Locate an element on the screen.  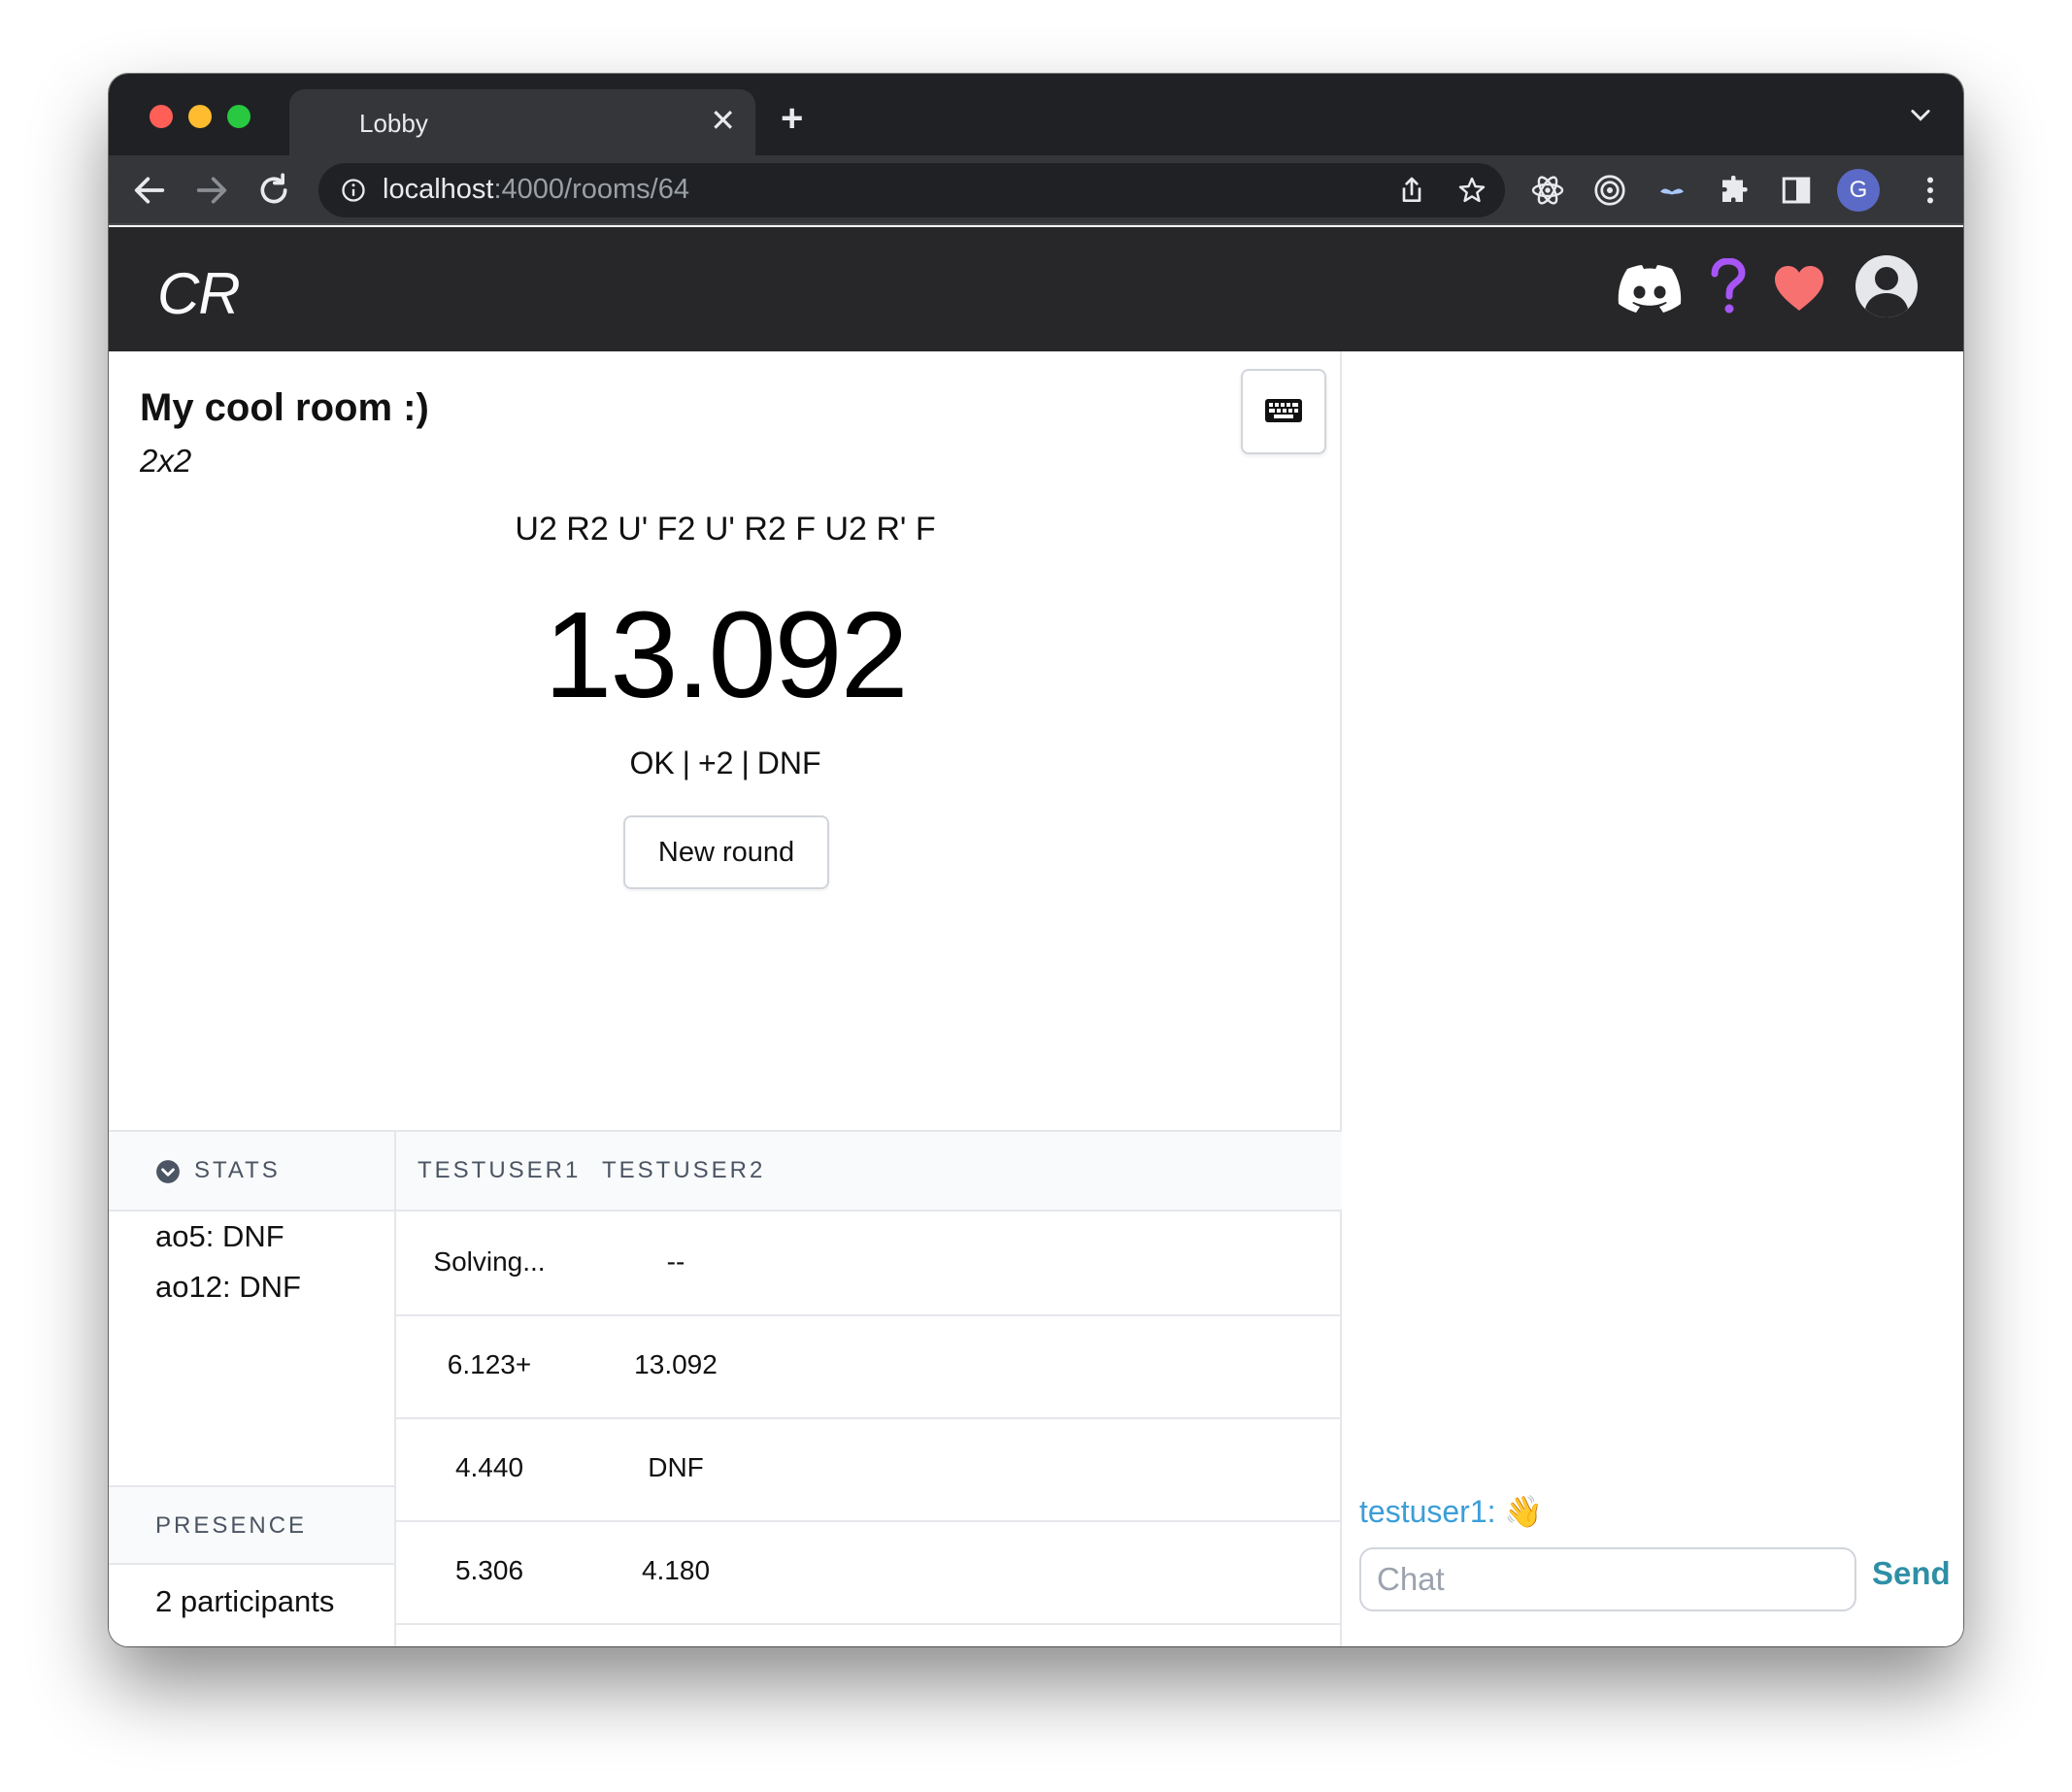
more-menu-icon is located at coordinates (1930, 190).